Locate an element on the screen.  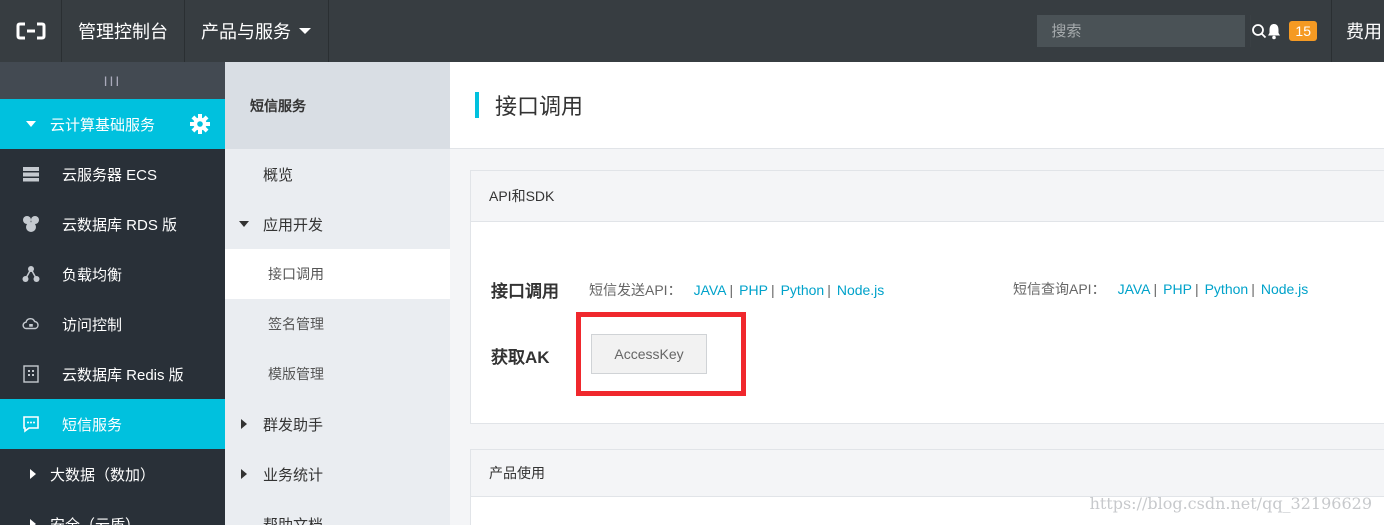
query-api-label: 短信查询API： is located at coordinates (1059, 289).